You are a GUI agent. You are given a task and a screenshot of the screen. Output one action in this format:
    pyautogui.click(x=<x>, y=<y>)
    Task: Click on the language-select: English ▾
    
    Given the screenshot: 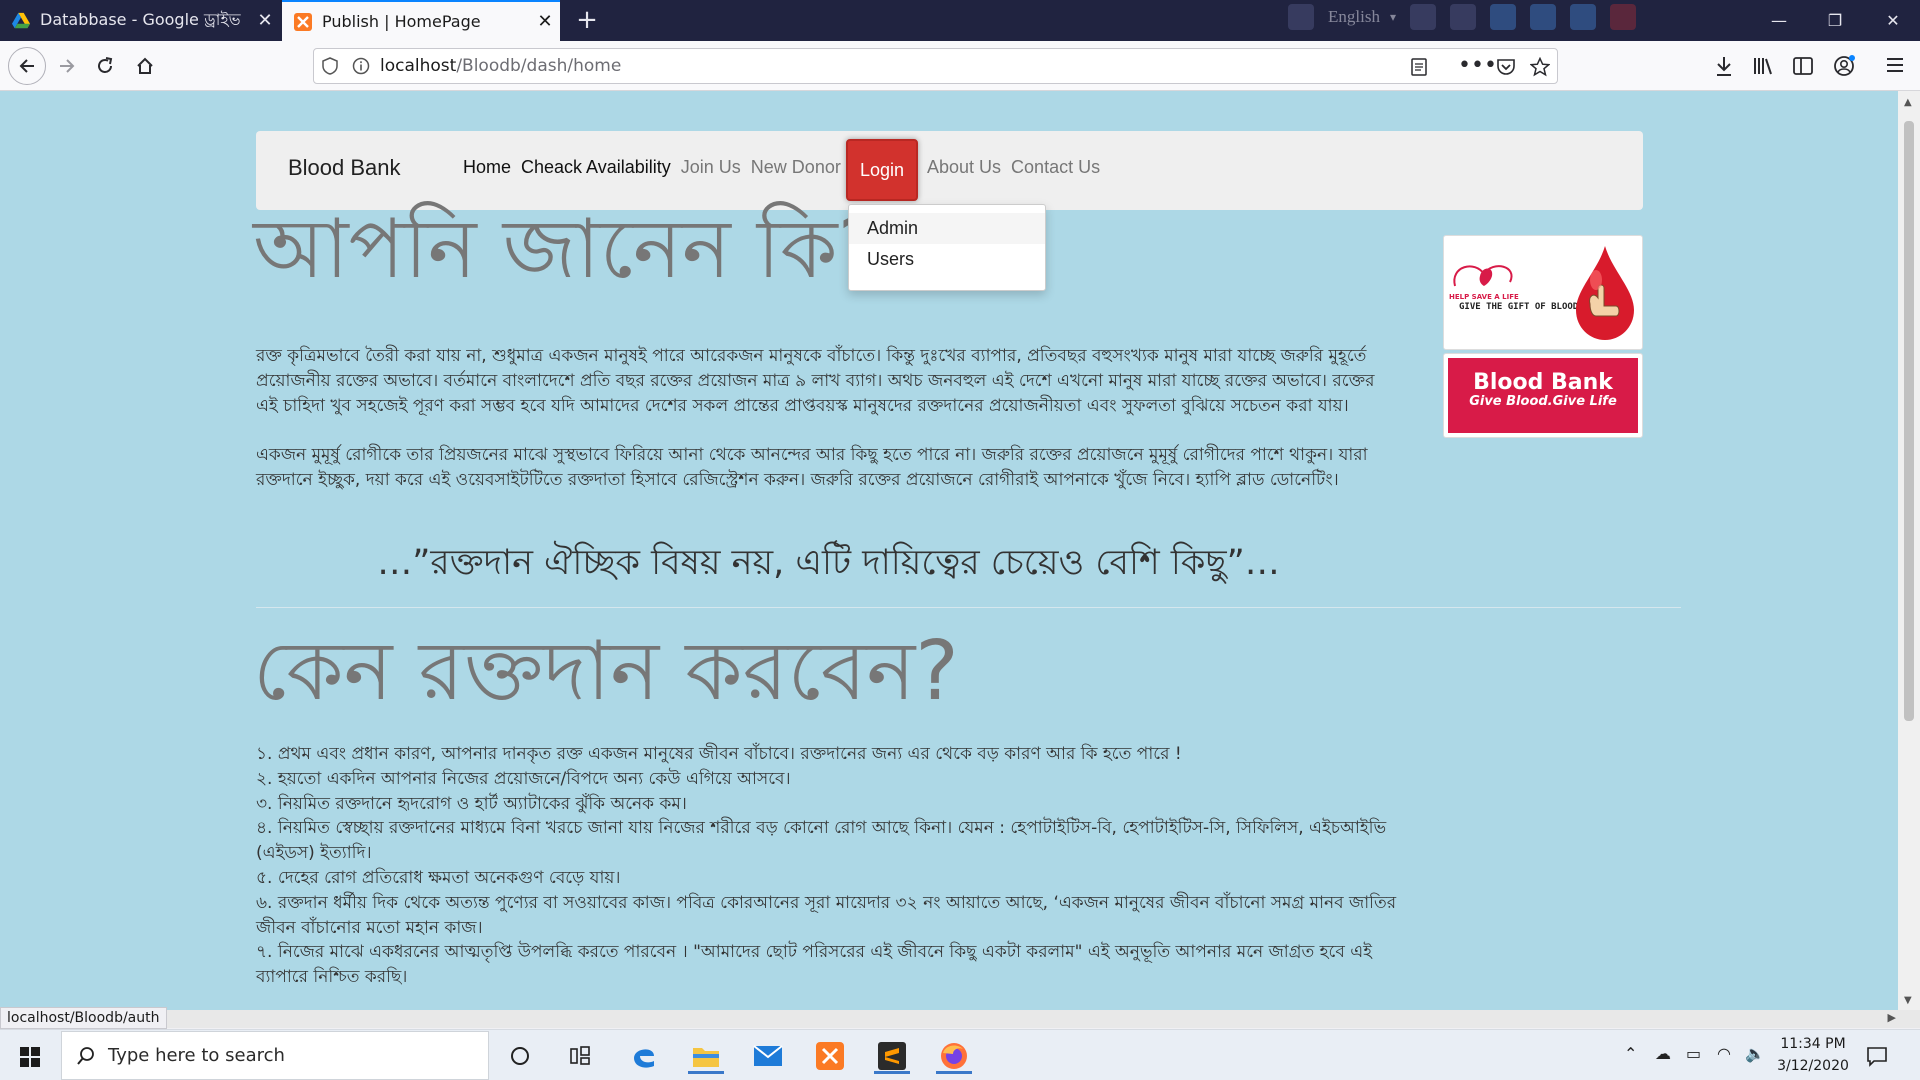 What is the action you would take?
    pyautogui.click(x=1362, y=17)
    